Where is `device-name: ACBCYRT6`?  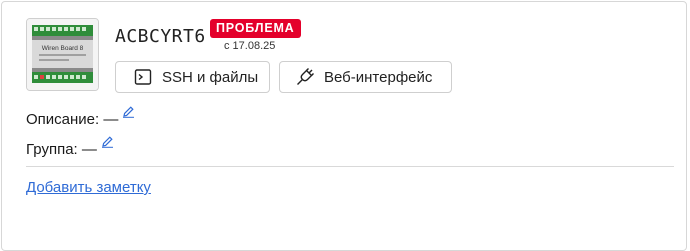
device-name: ACBCYRT6 is located at coordinates (160, 36).